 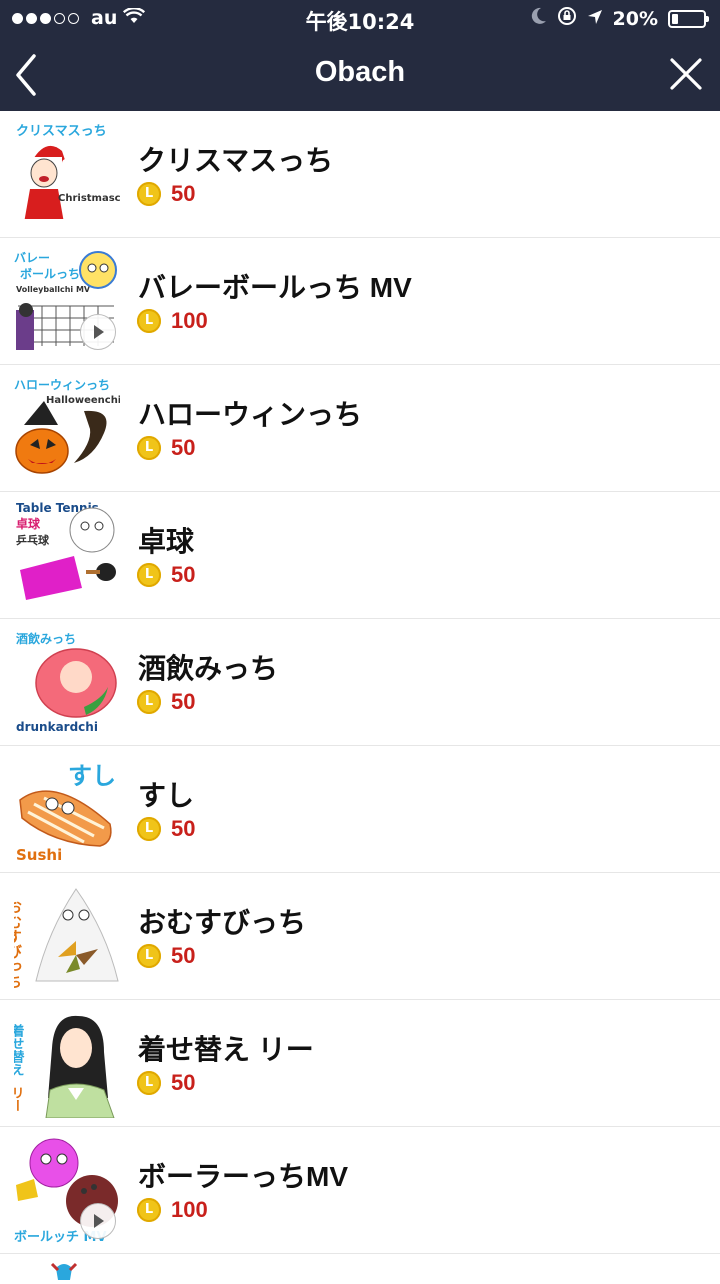 What do you see at coordinates (62, 385) in the screenshot?
I see `thumb-caption: ハローウィンっち` at bounding box center [62, 385].